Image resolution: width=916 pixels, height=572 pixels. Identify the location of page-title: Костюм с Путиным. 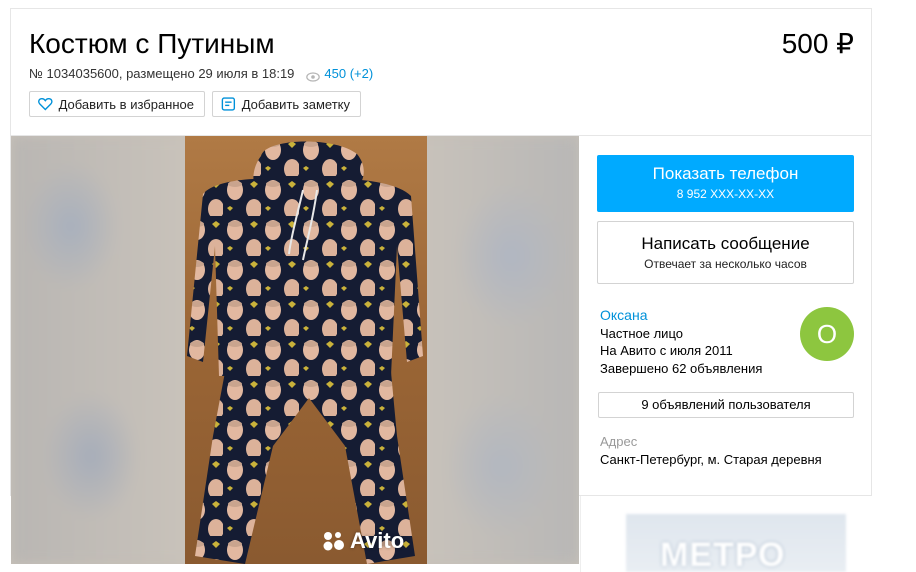
(152, 43).